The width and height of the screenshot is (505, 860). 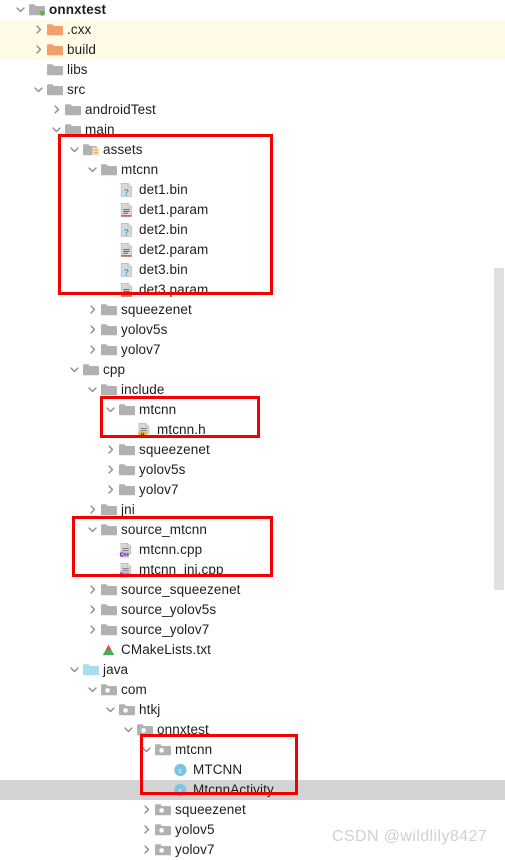 I want to click on tree-row: src, so click(x=252, y=90).